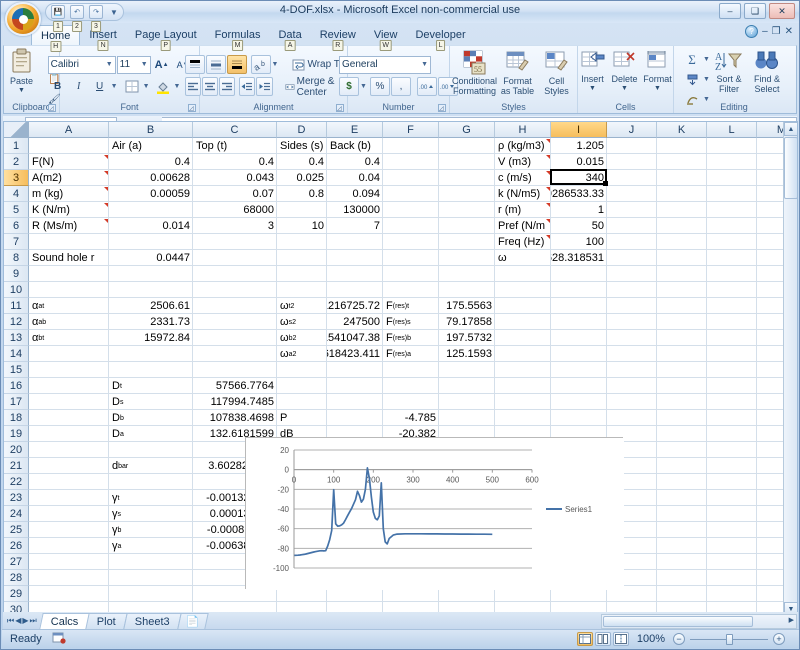 The image size is (800, 650). Describe the element at coordinates (77, 18) in the screenshot. I see `undo-icon: ↶ 2` at that location.